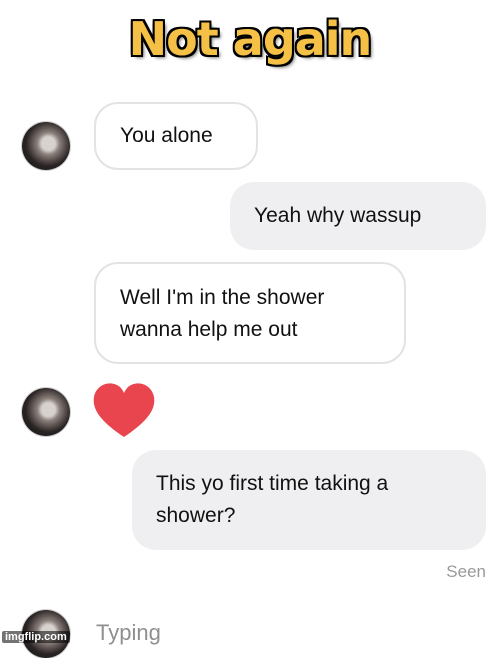  Describe the element at coordinates (222, 297) in the screenshot. I see `message-text-line: Well I'm in the shower` at that location.